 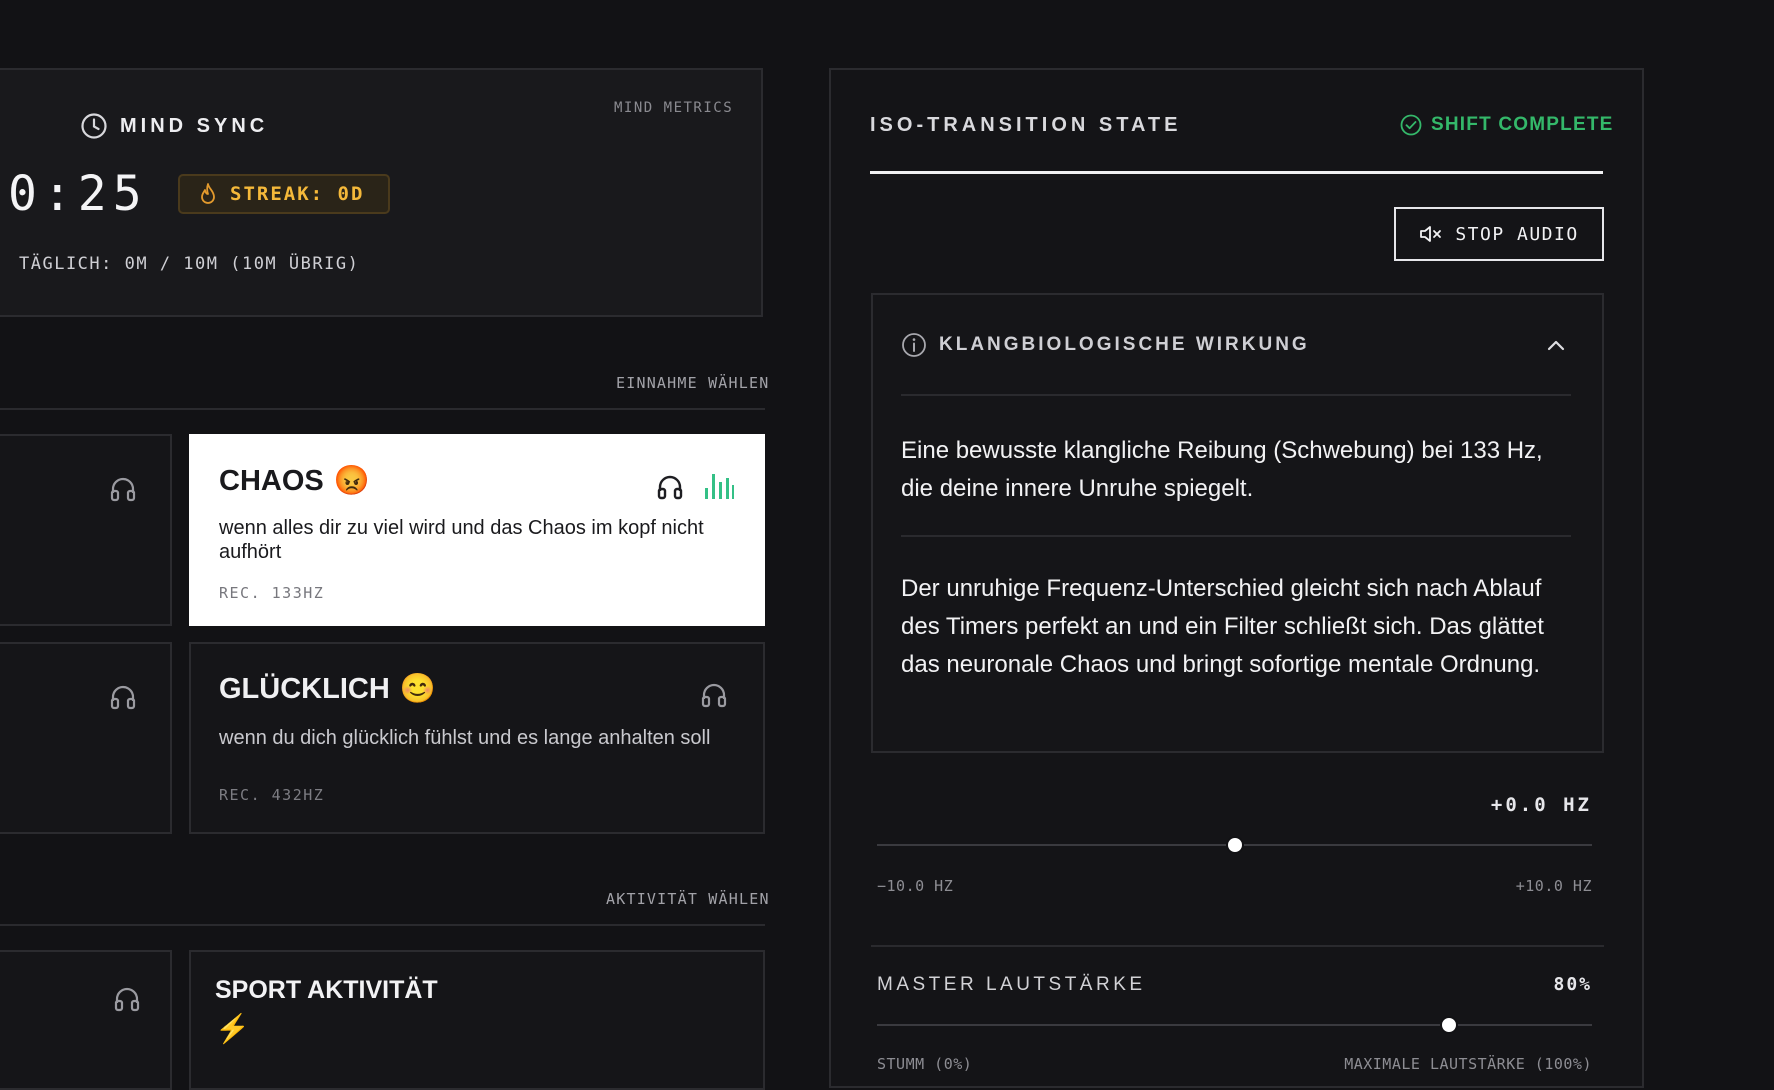 I want to click on shift-status: SHIFT COMPLETE, so click(x=1507, y=125).